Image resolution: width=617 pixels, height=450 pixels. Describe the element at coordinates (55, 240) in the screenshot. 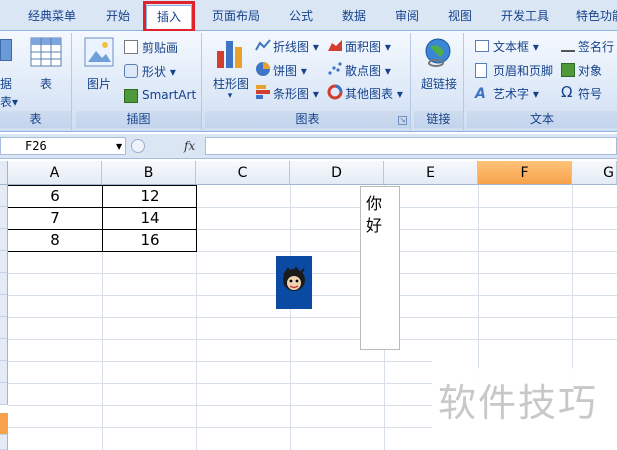

I see `cell-a3: 8` at that location.